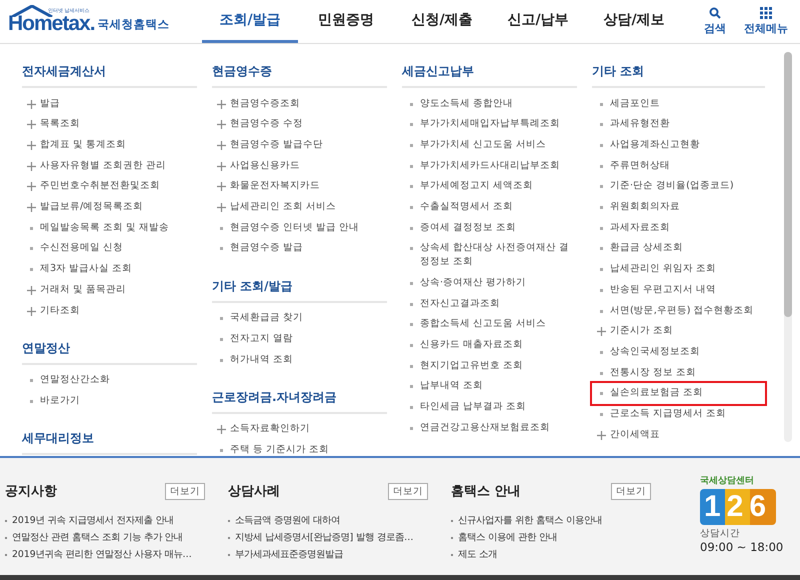  Describe the element at coordinates (299, 103) in the screenshot. I see `menu-item: 현금영수증조회` at that location.